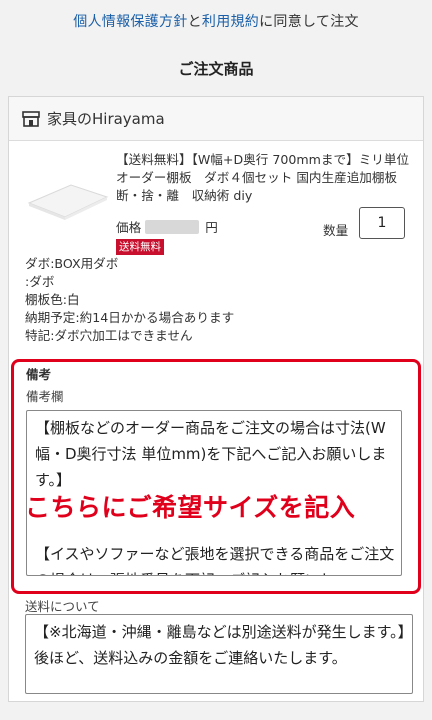  Describe the element at coordinates (194, 22) in the screenshot. I see `consent-and: と` at that location.